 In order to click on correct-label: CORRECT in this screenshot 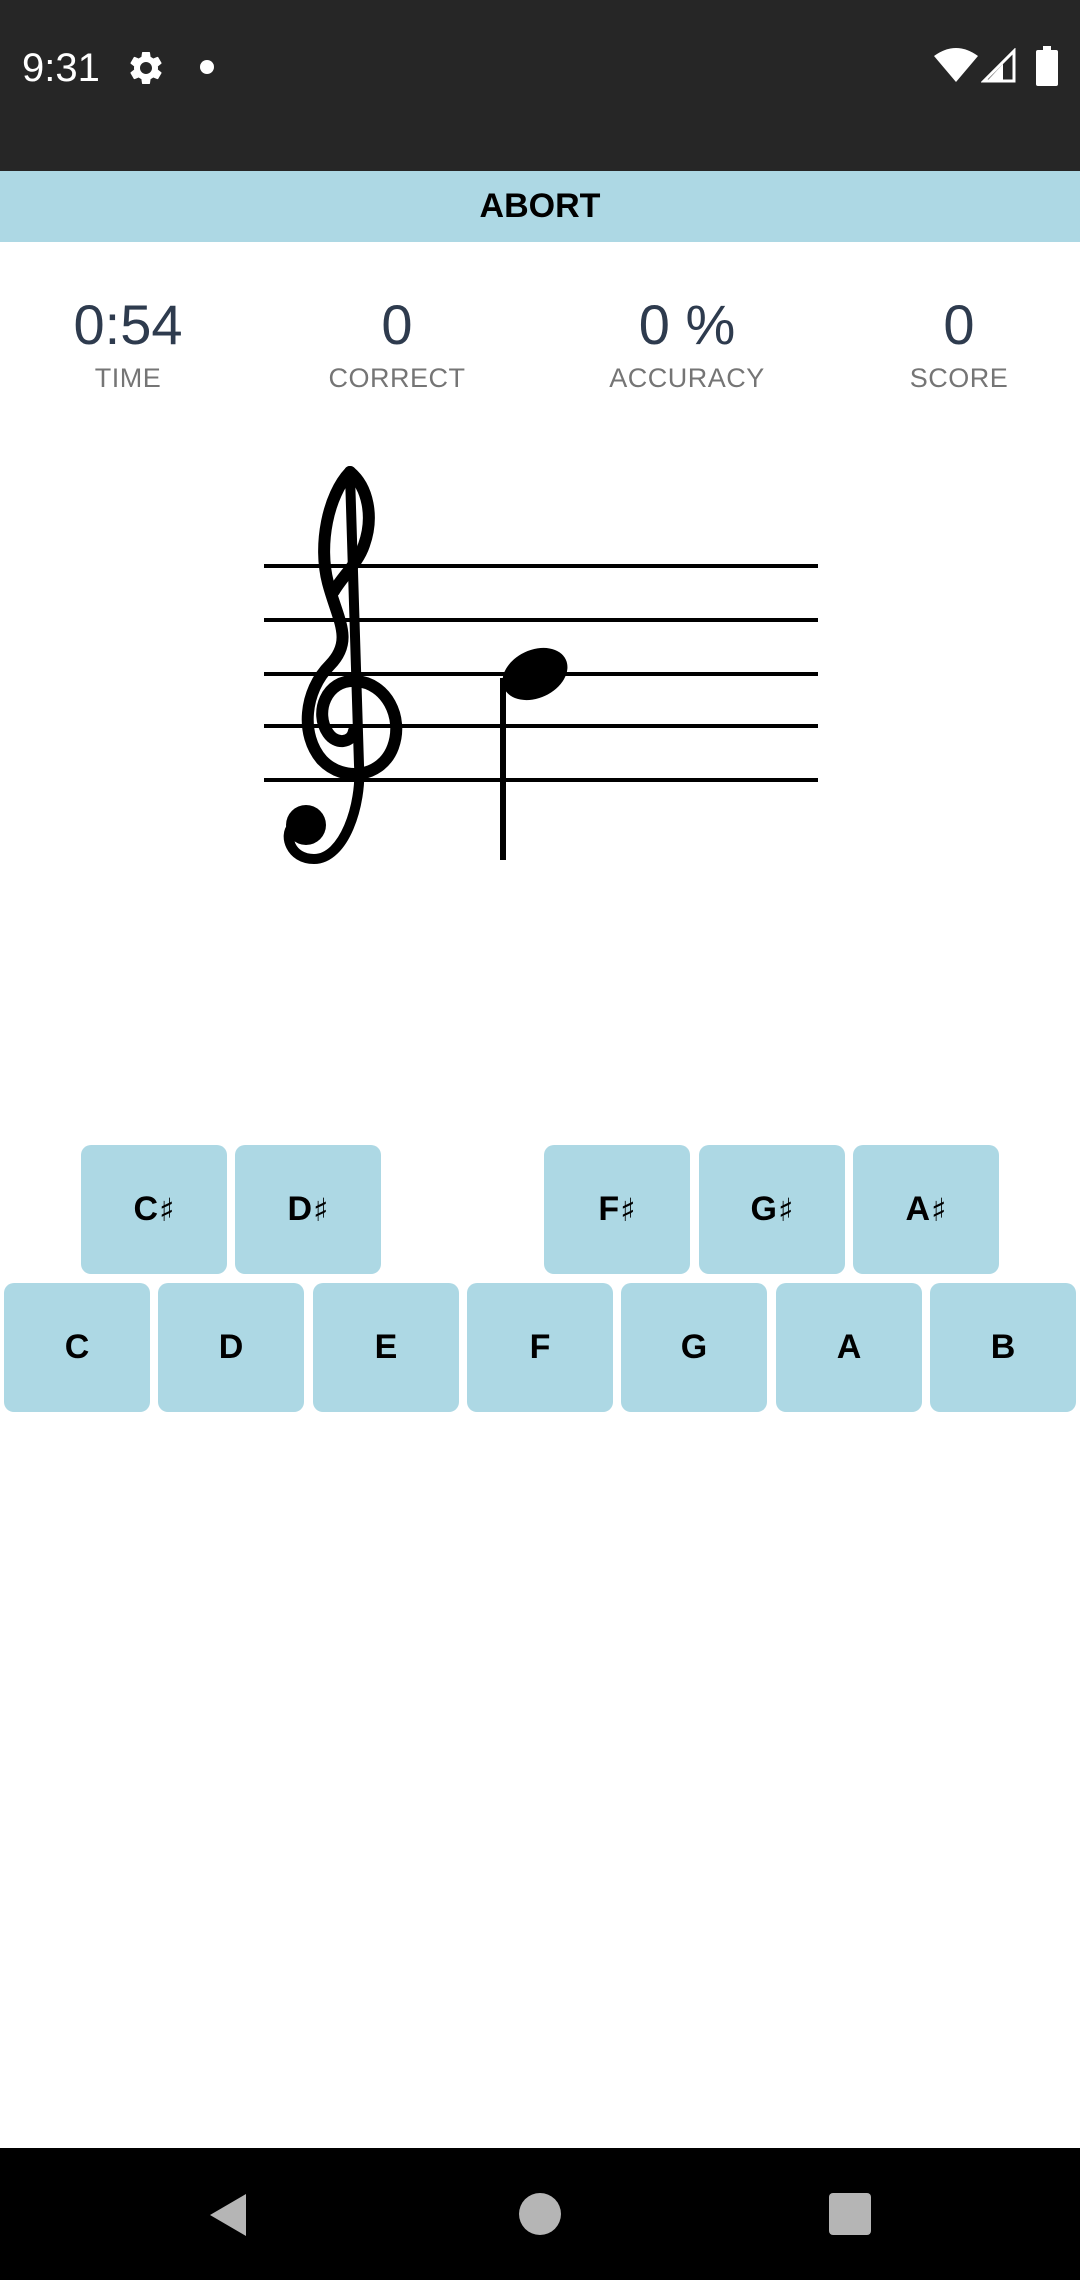, I will do `click(397, 378)`.